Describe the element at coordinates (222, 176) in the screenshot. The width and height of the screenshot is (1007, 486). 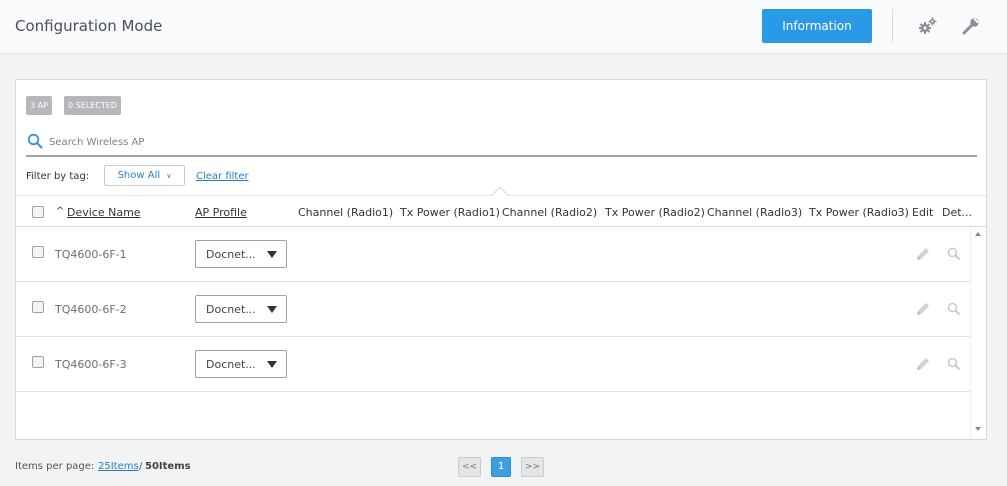
I see `clear-filter-link: Clear filter` at that location.